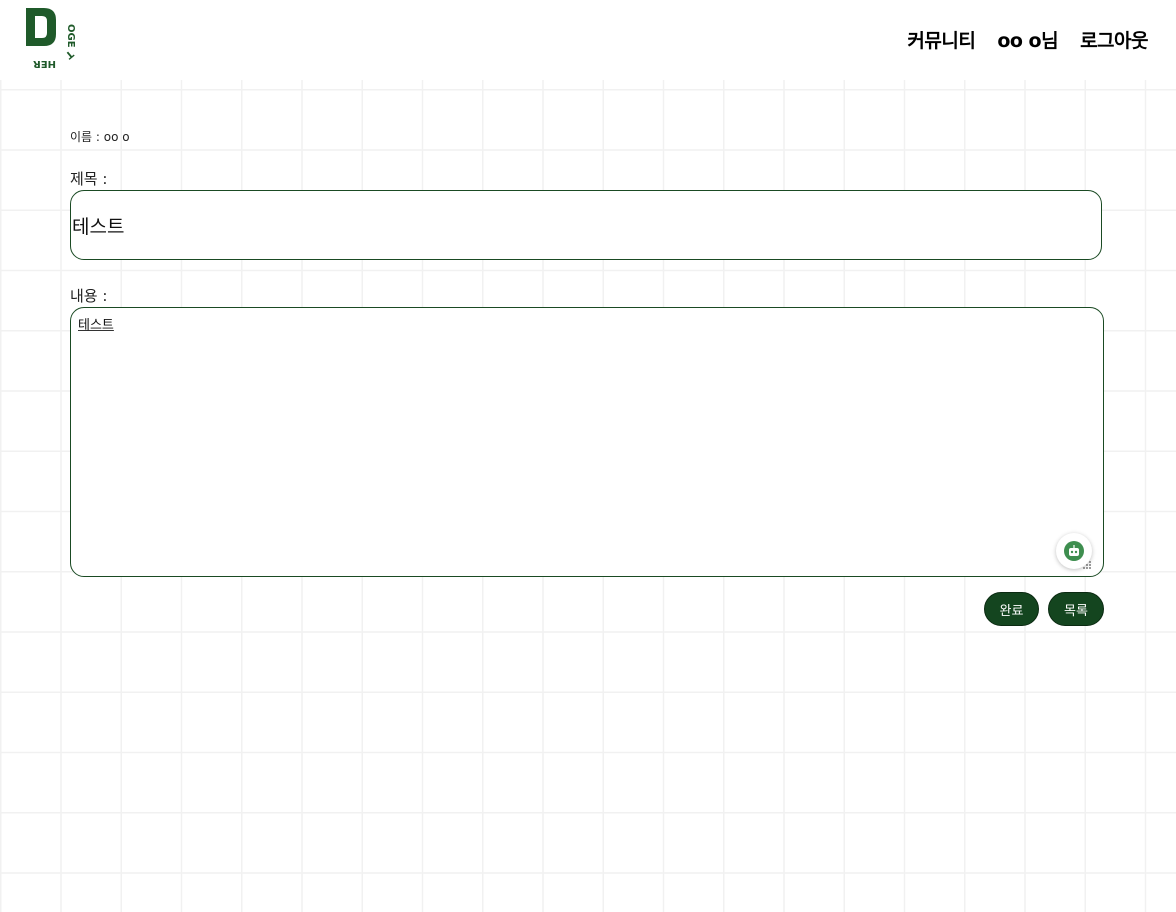 Image resolution: width=1176 pixels, height=912 pixels. What do you see at coordinates (1087, 565) in the screenshot?
I see `resize-grip-icon` at bounding box center [1087, 565].